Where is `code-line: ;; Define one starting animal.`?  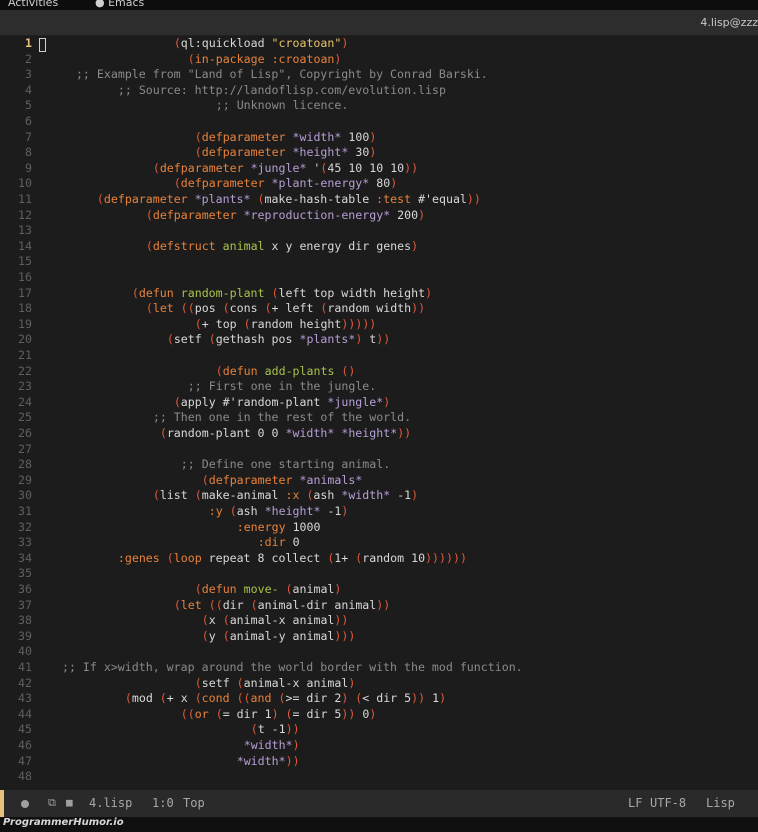 code-line: ;; Define one starting animal. is located at coordinates (469, 465).